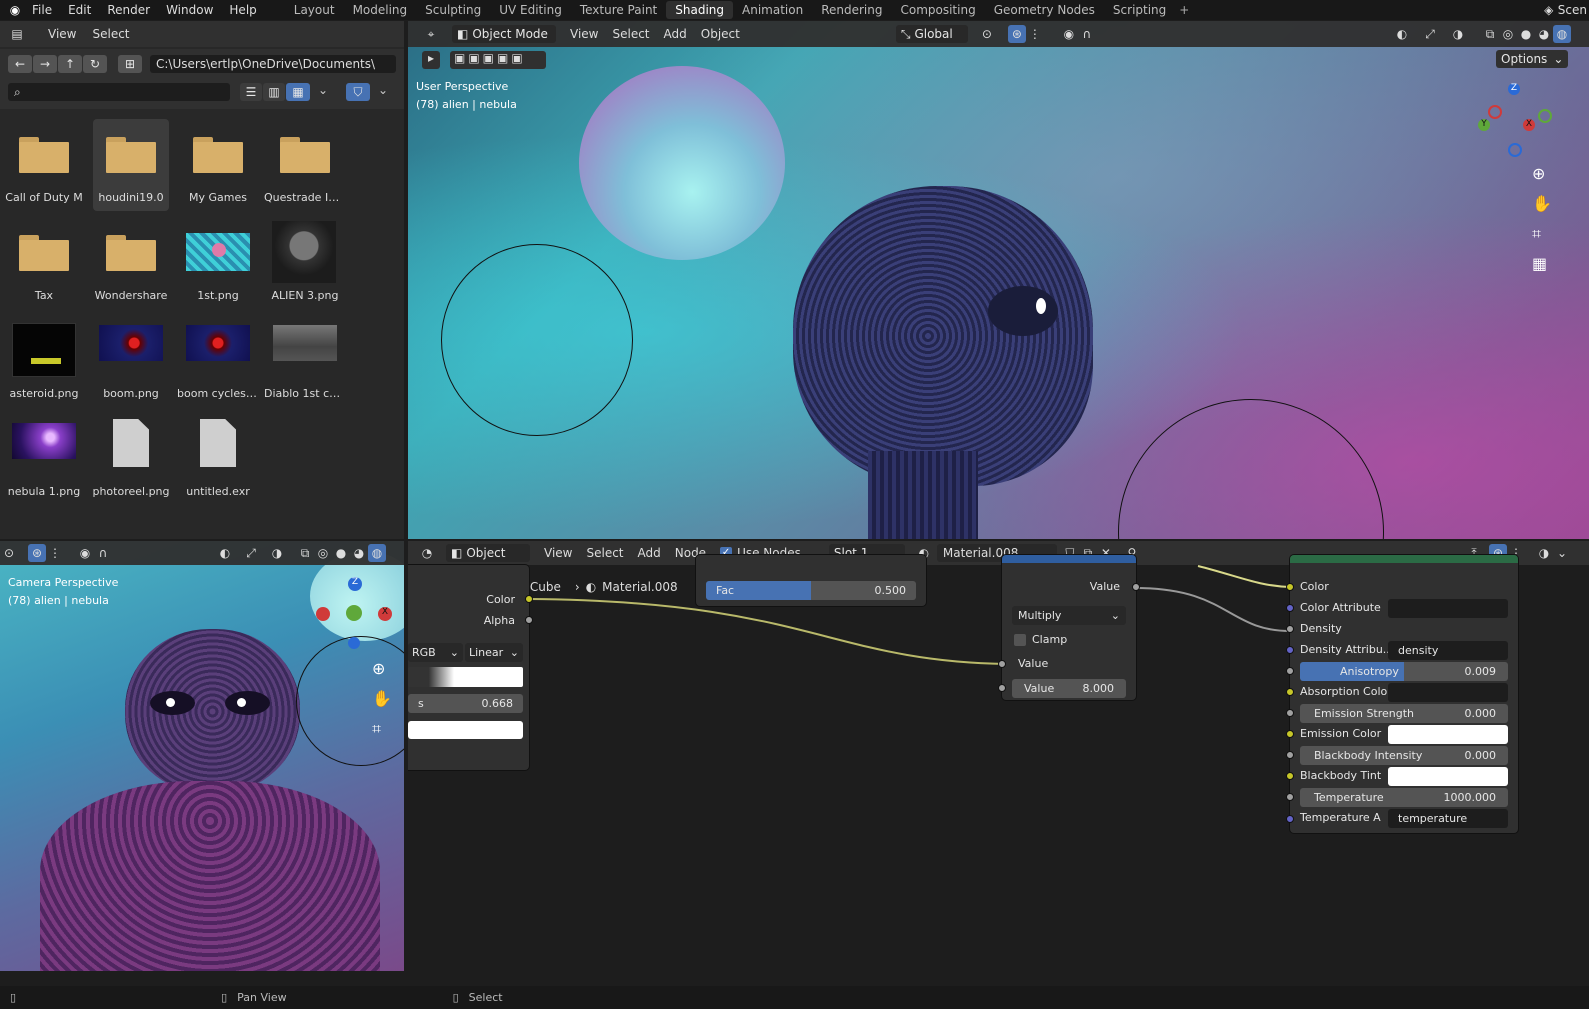 The width and height of the screenshot is (1589, 1009). I want to click on ramp-value-field: s 0.668, so click(465, 703).